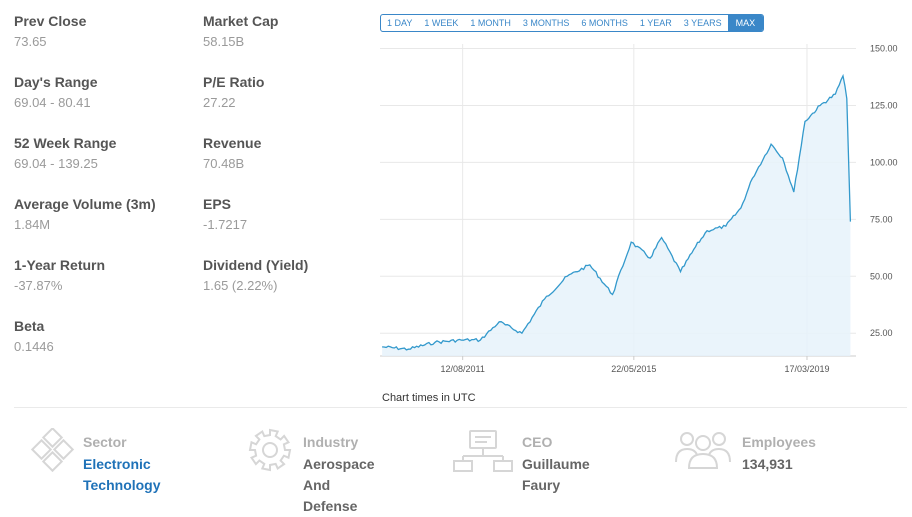 Image resolution: width=912 pixels, height=517 pixels. Describe the element at coordinates (34, 346) in the screenshot. I see `stat-value: 0.1446` at that location.